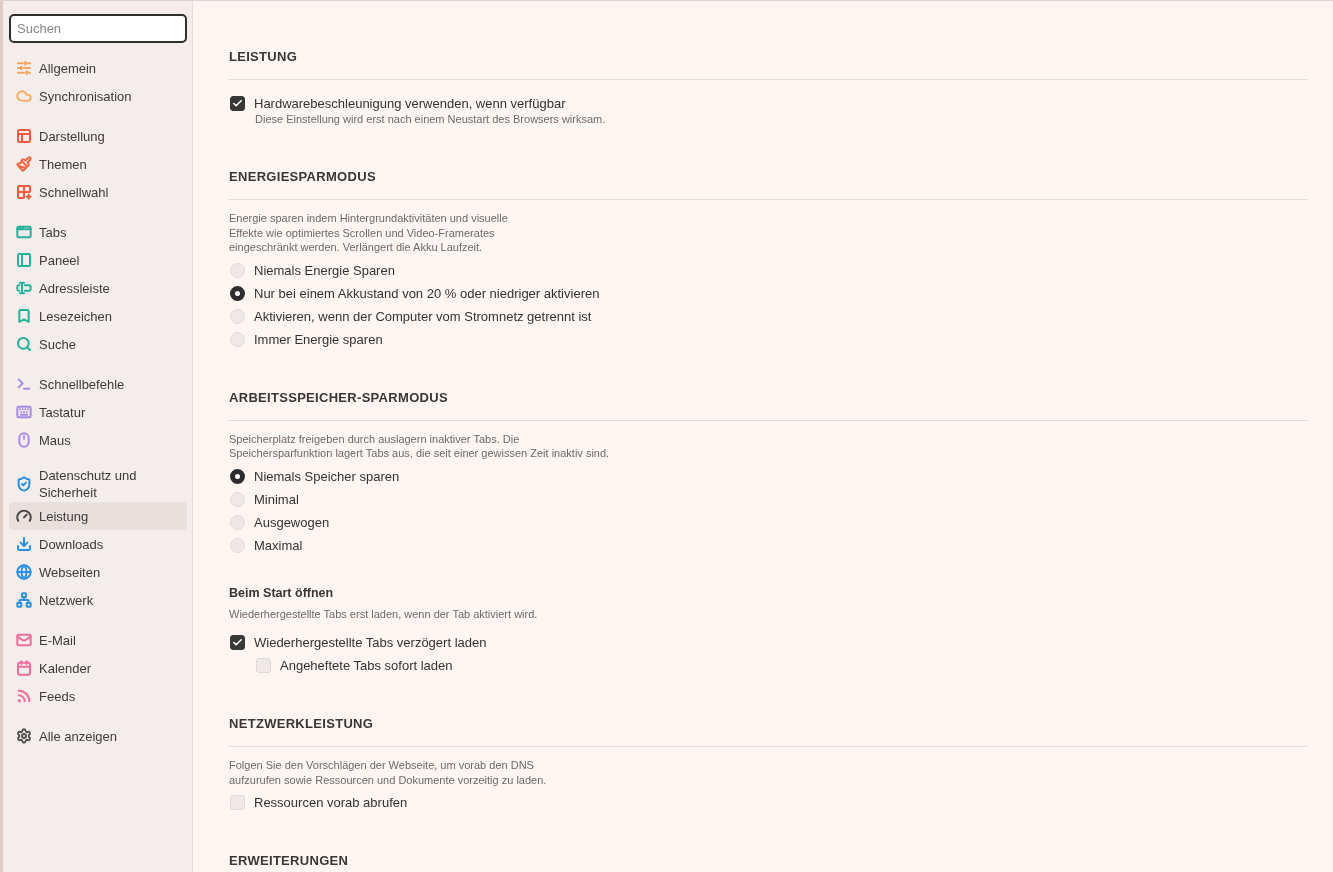  Describe the element at coordinates (768, 184) in the screenshot. I see `section-heading: ENERGIESPARMODUS` at that location.